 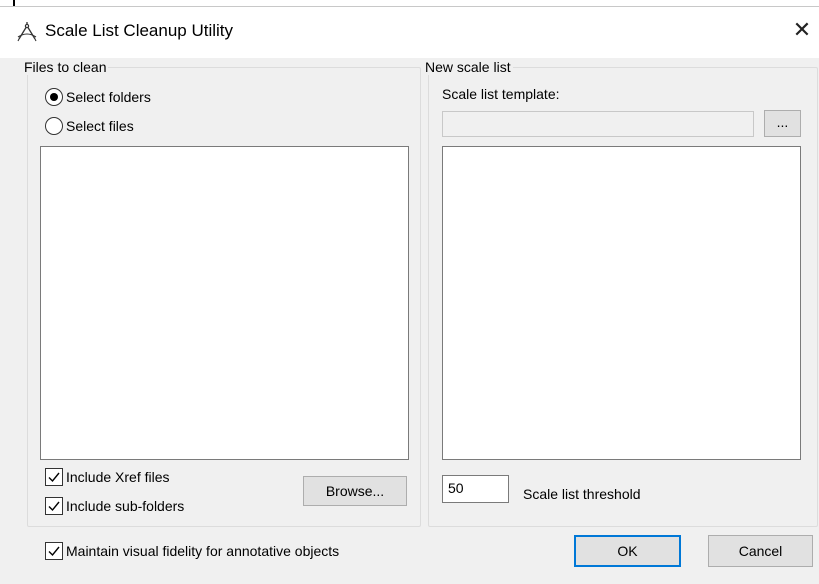 I want to click on top-edge-marker, so click(x=14, y=3).